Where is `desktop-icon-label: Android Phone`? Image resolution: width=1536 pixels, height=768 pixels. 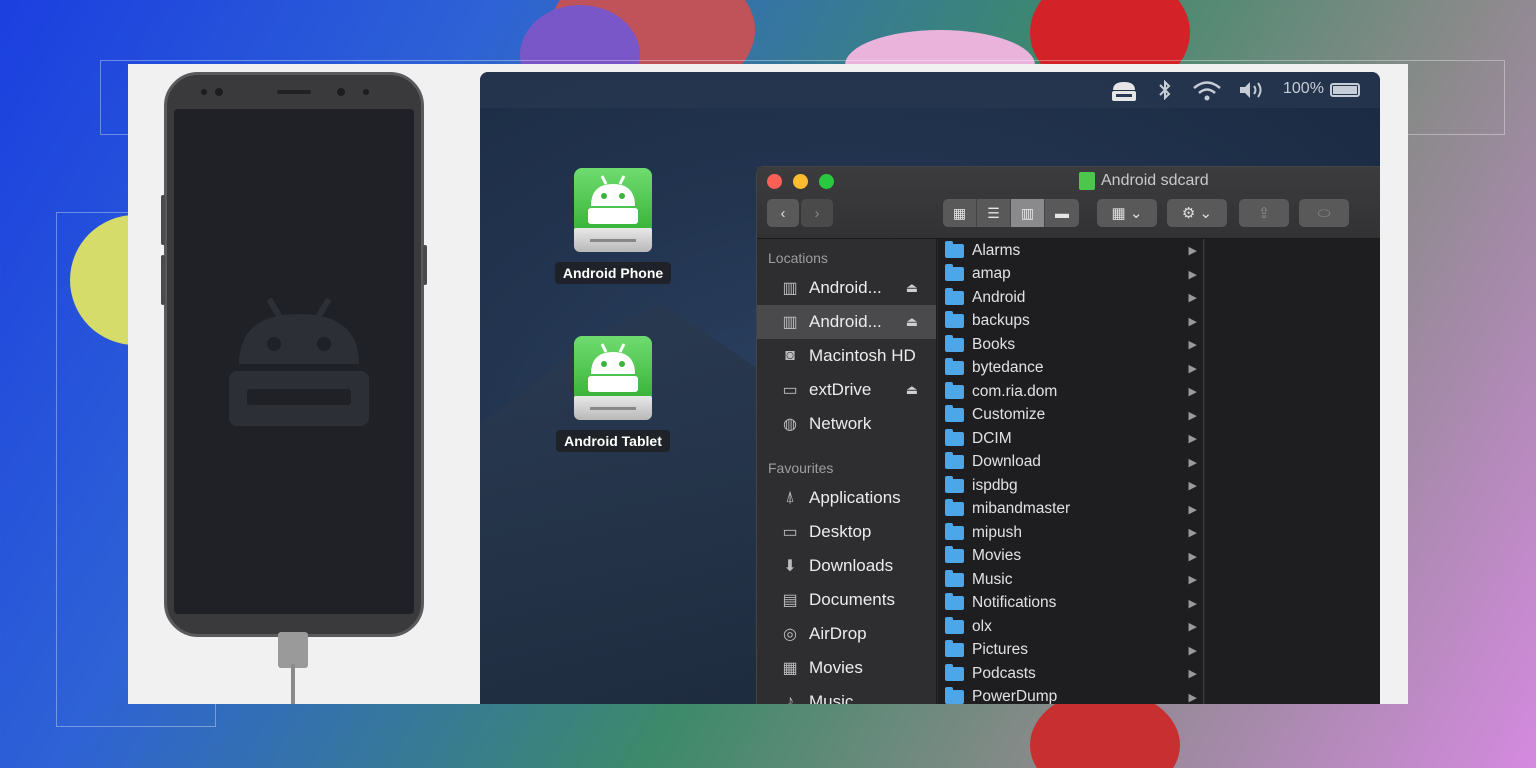
desktop-icon-label: Android Phone is located at coordinates (613, 273).